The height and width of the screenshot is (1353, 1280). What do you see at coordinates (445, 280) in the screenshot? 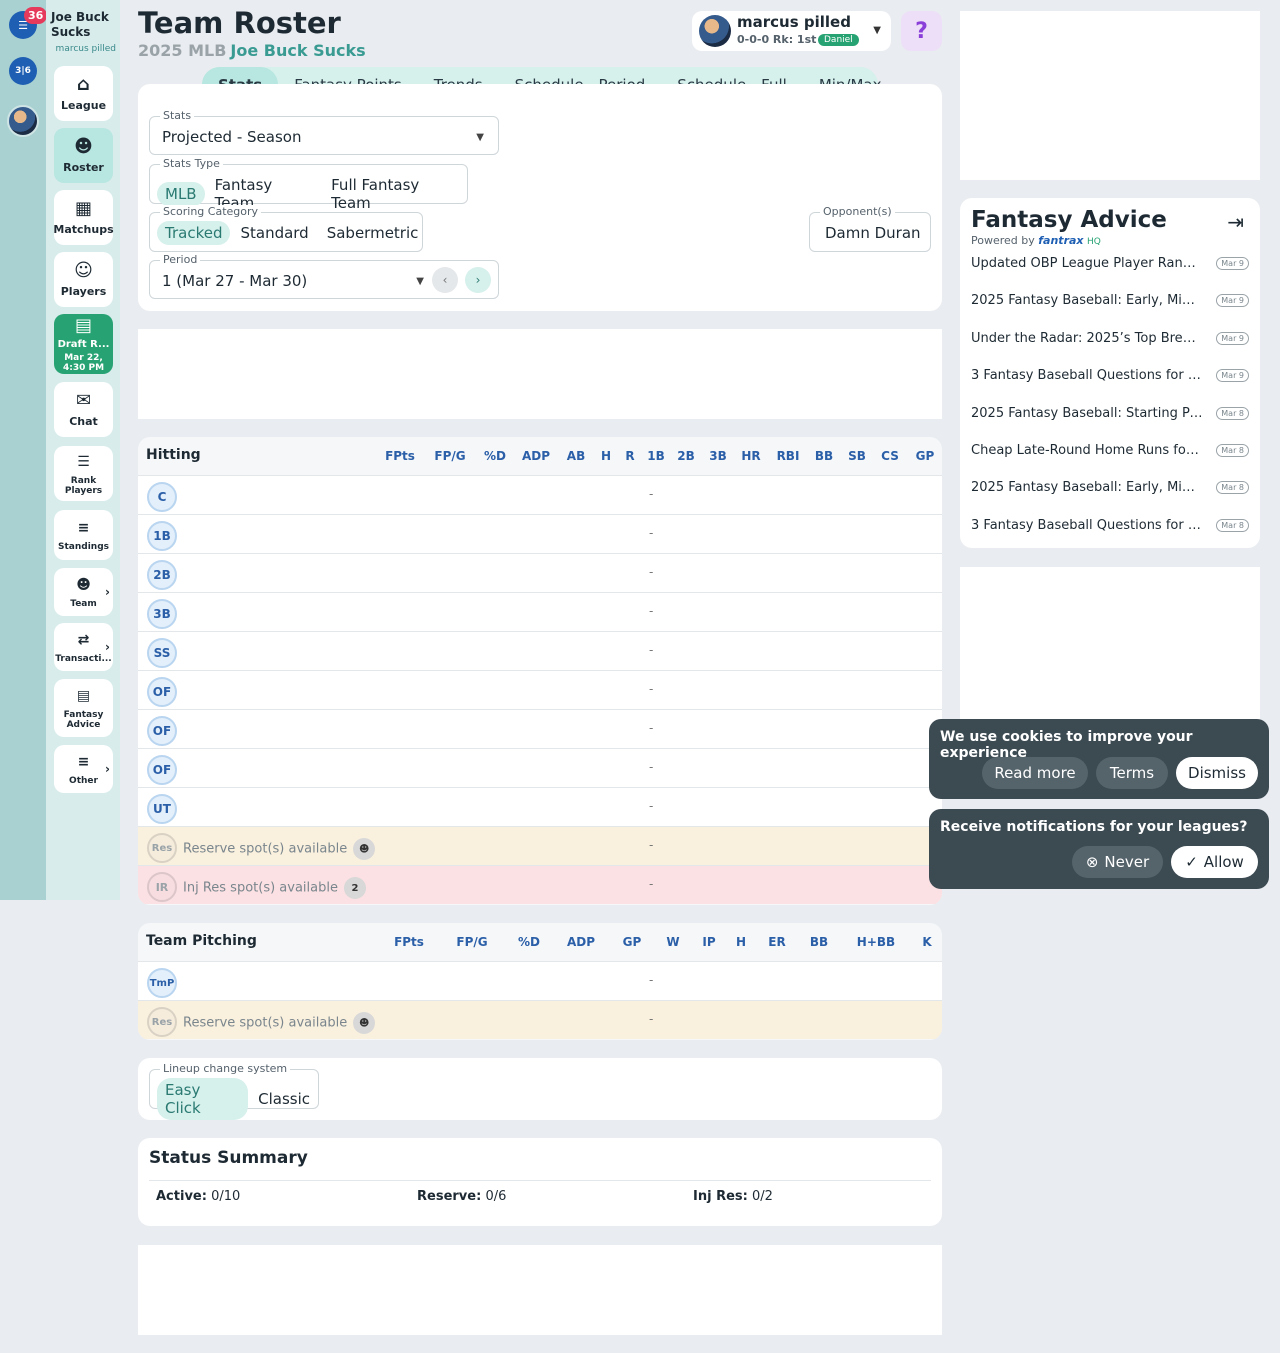
I see `prev-period-button: ‹` at bounding box center [445, 280].